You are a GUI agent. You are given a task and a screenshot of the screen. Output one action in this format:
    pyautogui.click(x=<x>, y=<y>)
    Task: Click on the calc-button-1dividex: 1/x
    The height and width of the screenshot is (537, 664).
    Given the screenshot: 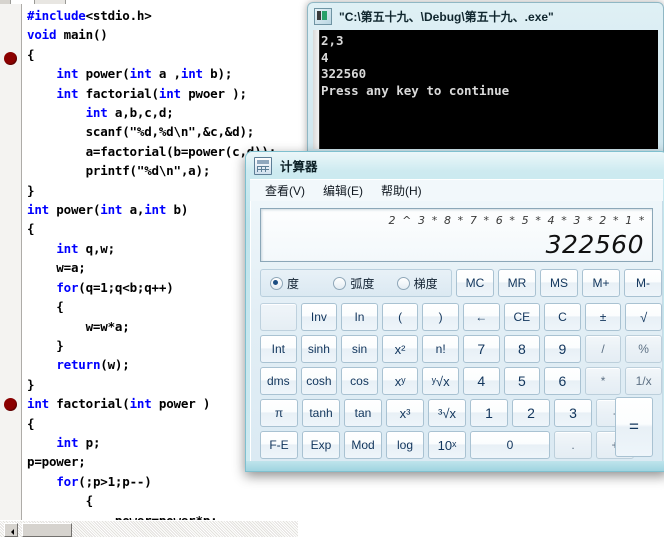 What is the action you would take?
    pyautogui.click(x=643, y=381)
    